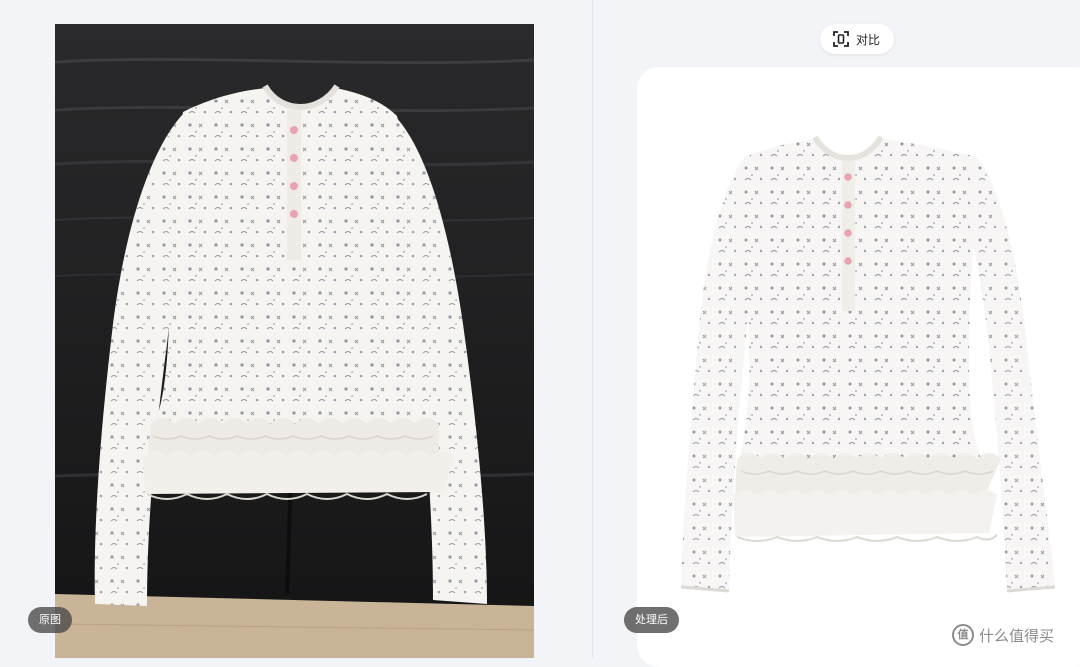 This screenshot has width=1080, height=667. Describe the element at coordinates (963, 635) in the screenshot. I see `zhi-logo-icon: 值` at that location.